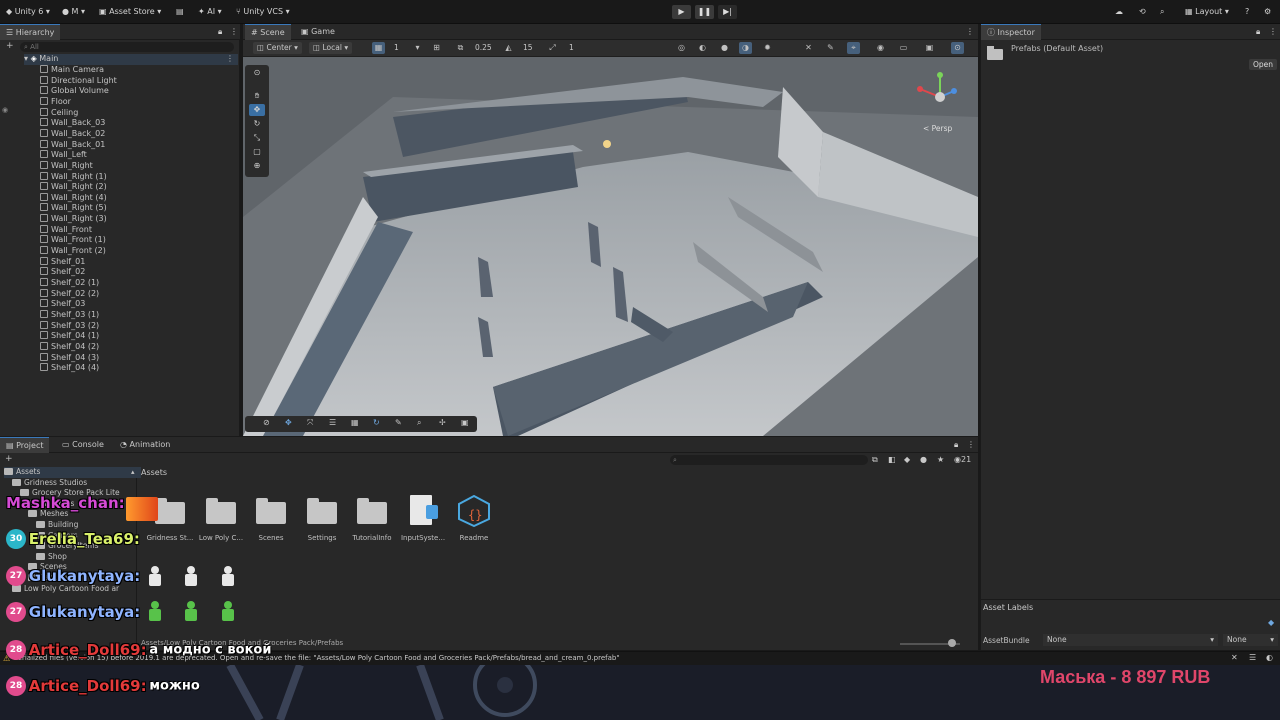  Describe the element at coordinates (322, 518) in the screenshot. I see `asset-item: Settings` at that location.